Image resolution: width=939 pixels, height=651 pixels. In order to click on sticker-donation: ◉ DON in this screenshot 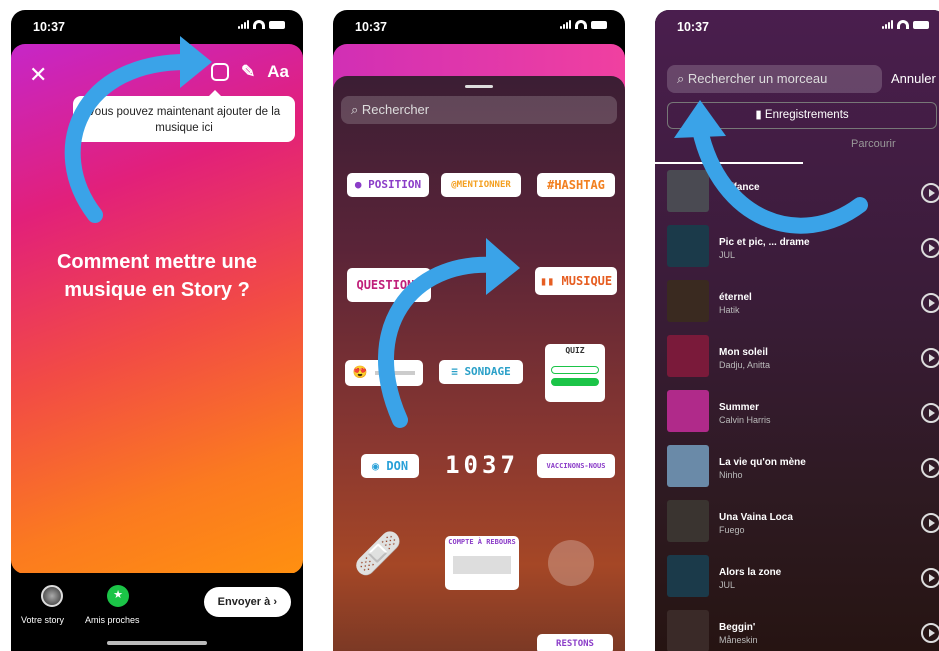, I will do `click(390, 466)`.